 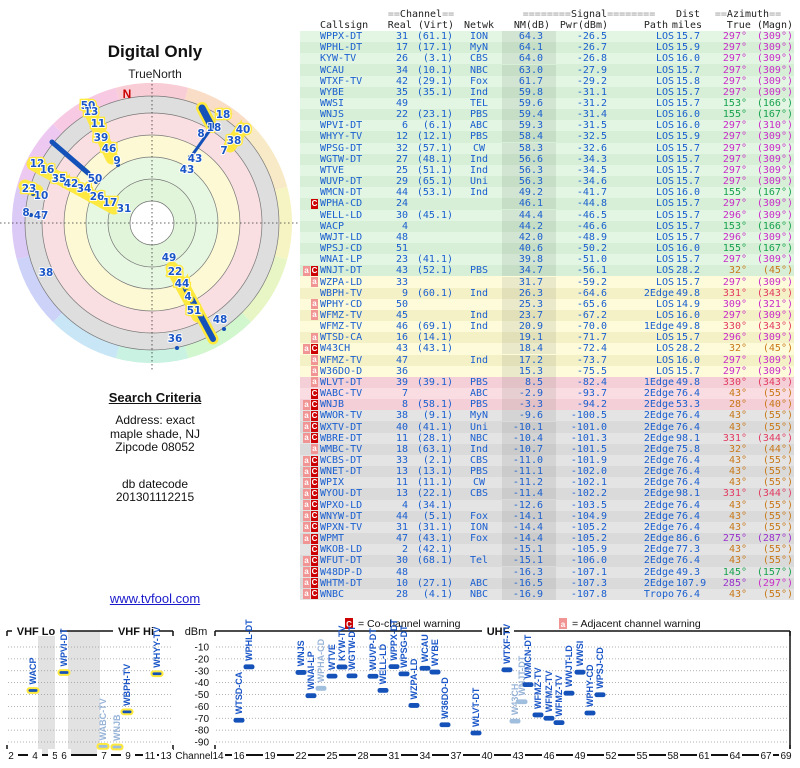 What do you see at coordinates (341, 148) in the screenshot?
I see `callsign-cell: WPSG-DT` at bounding box center [341, 148].